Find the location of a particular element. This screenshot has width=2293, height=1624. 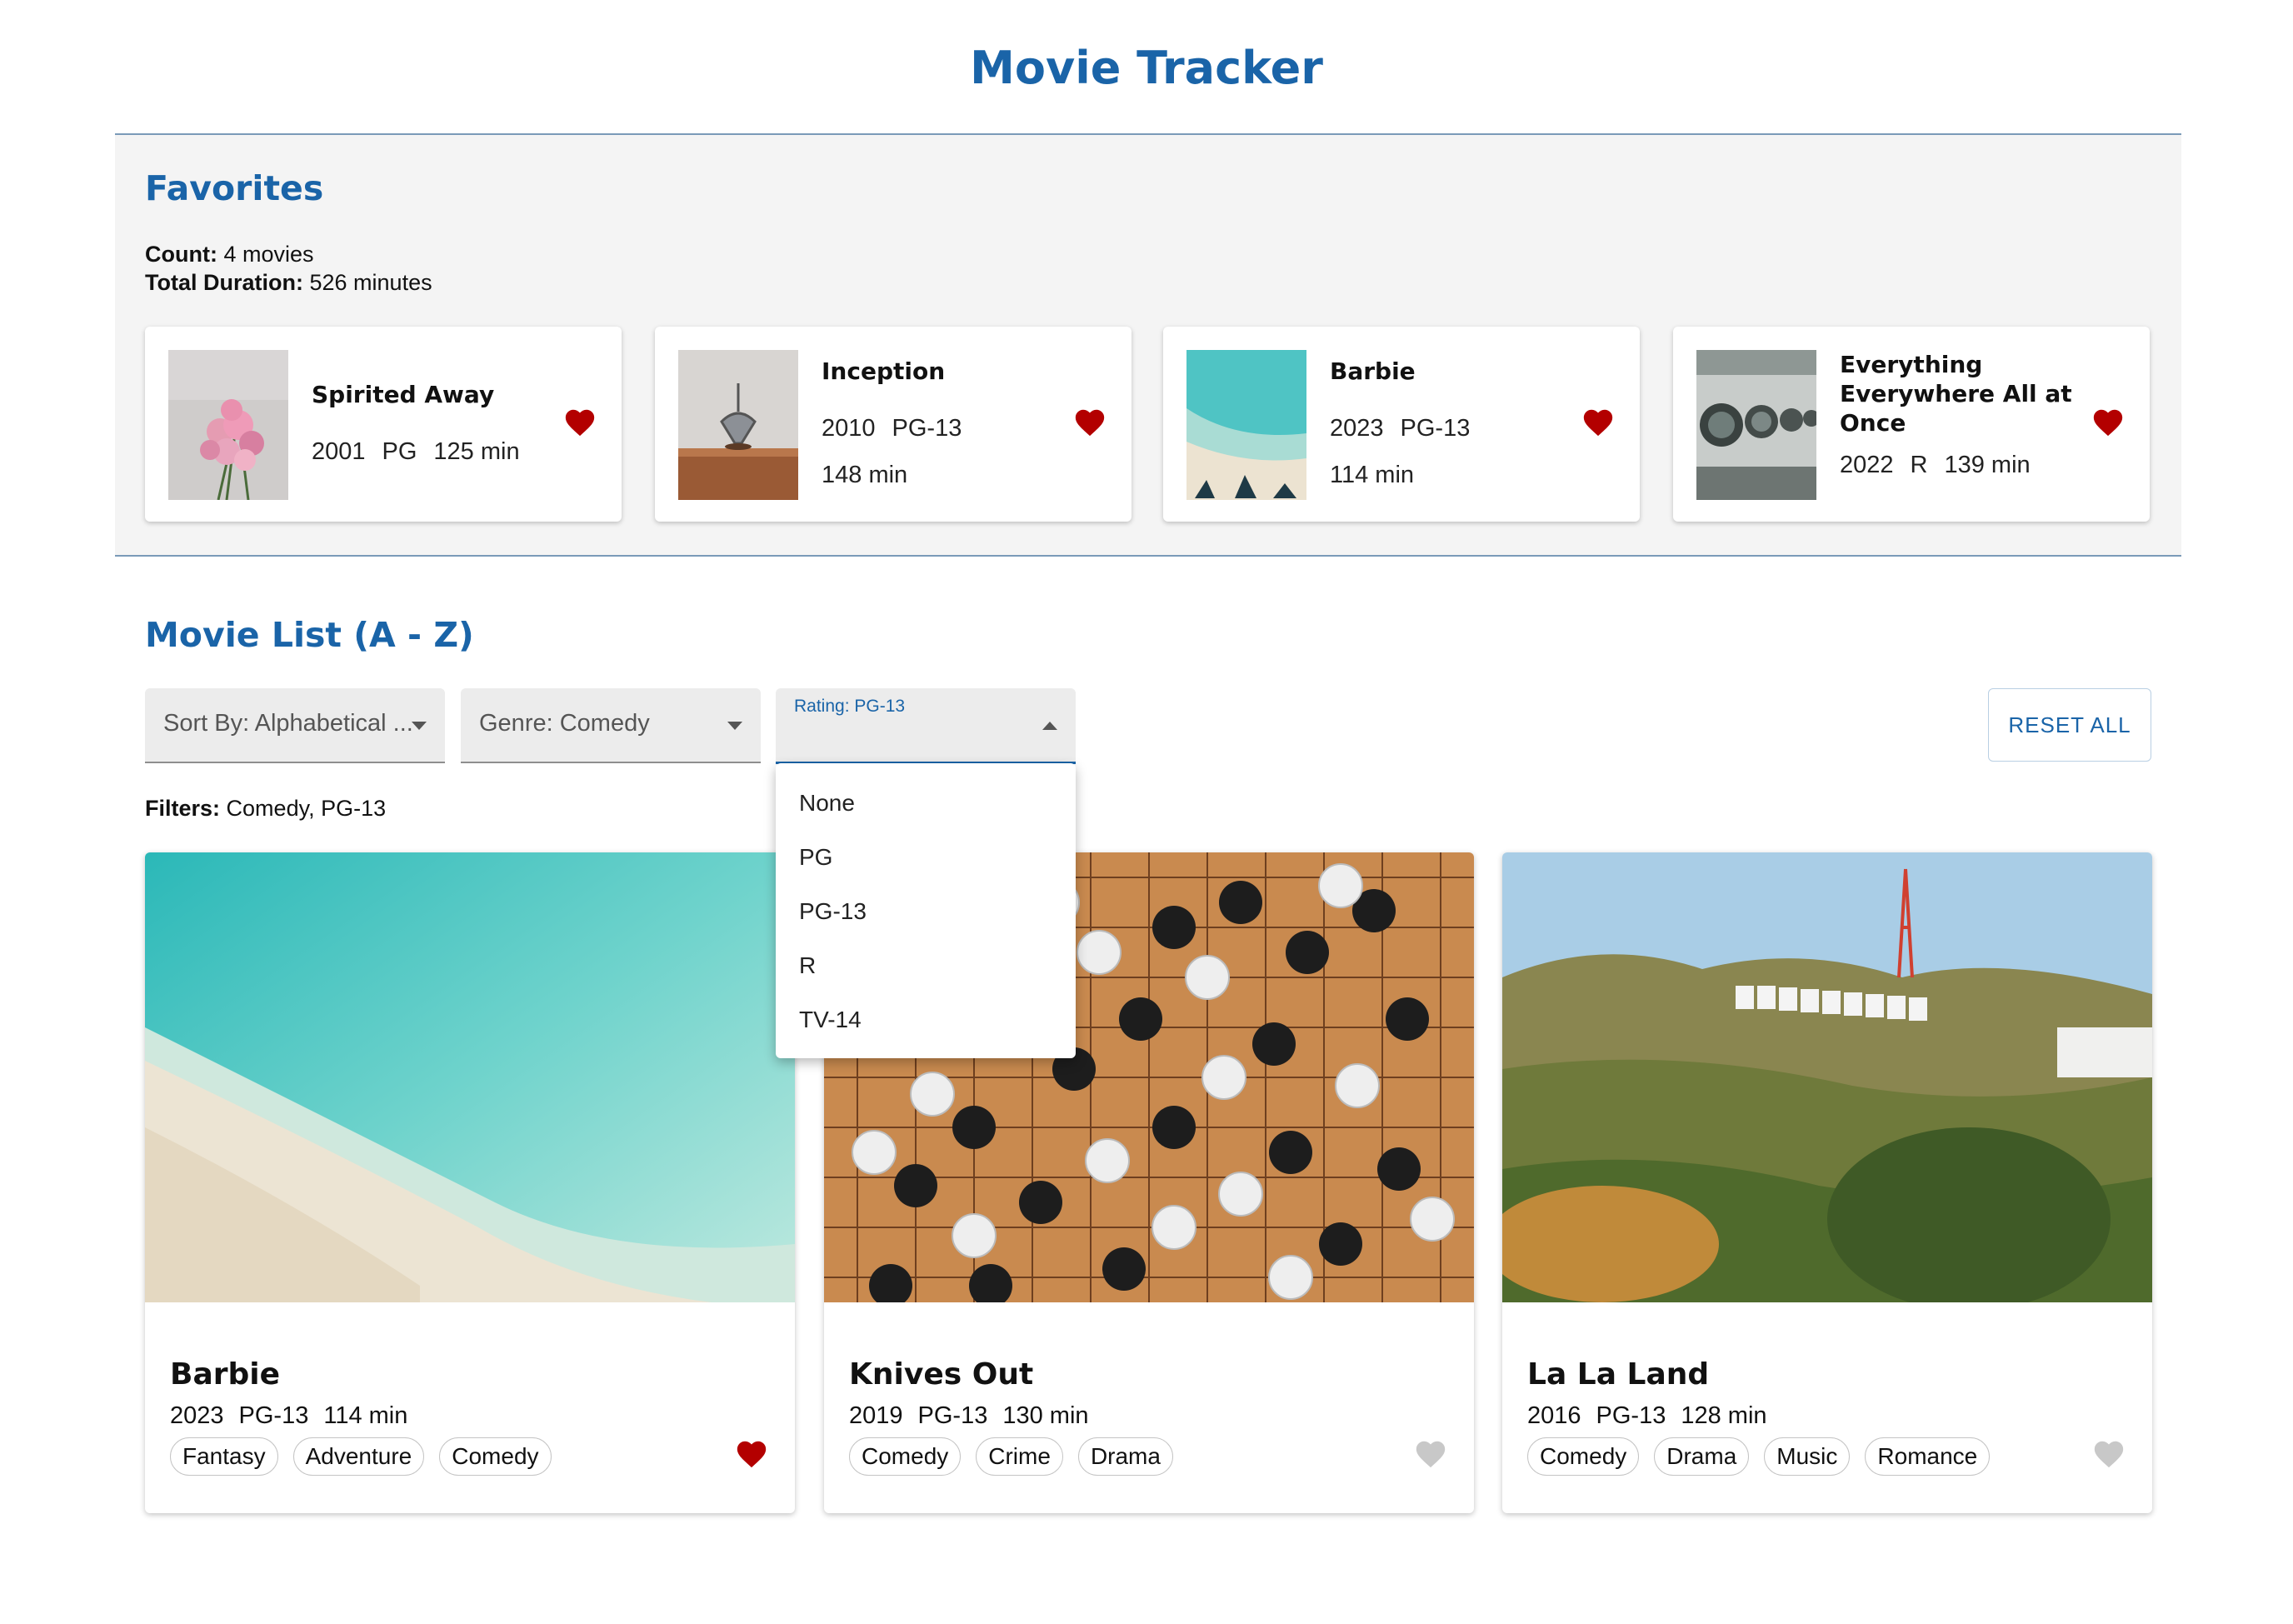

rating-option-pg: PG is located at coordinates (815, 857).